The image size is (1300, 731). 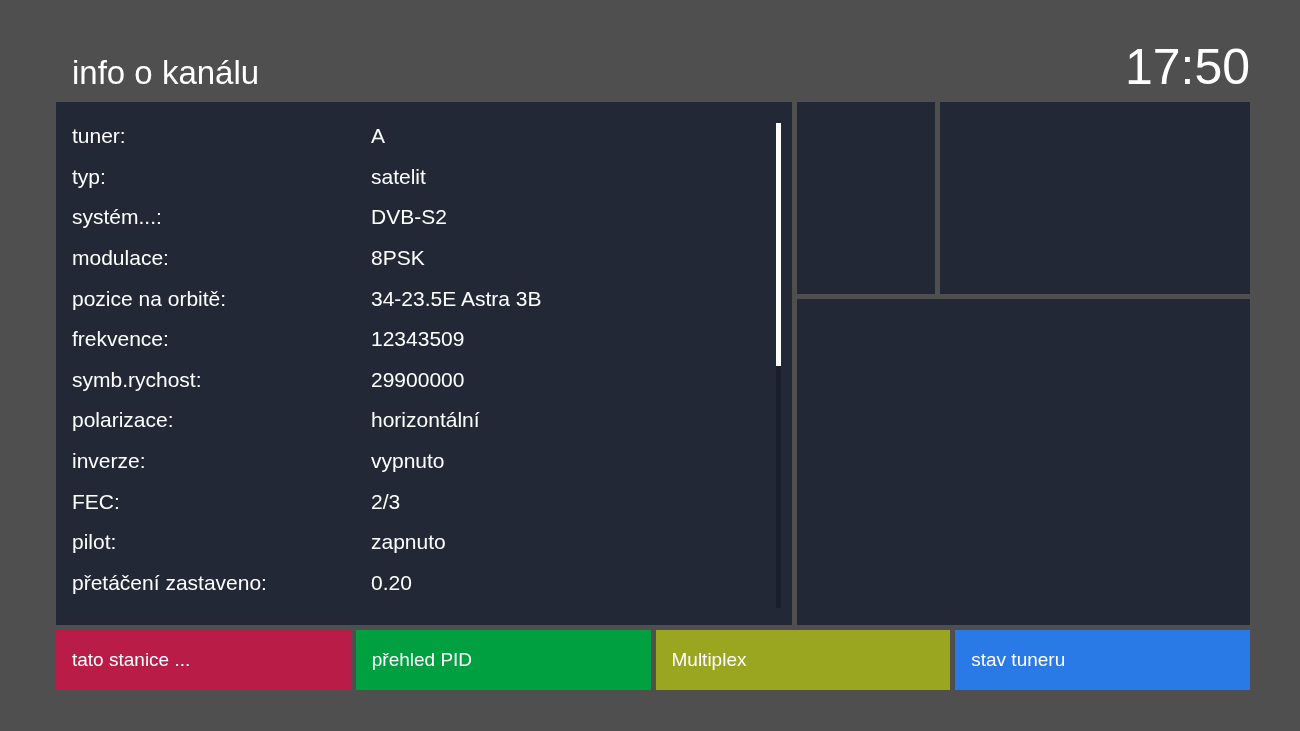 I want to click on info-label: inverze:, so click(x=109, y=461).